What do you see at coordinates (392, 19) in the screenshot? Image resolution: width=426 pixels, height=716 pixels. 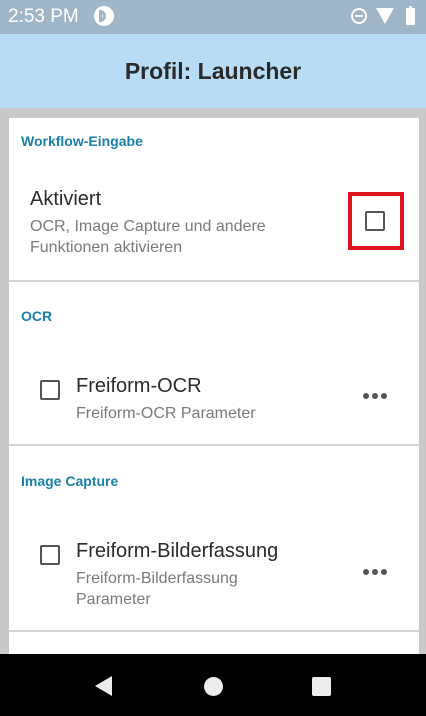 I see `wifi-badge: 5` at bounding box center [392, 19].